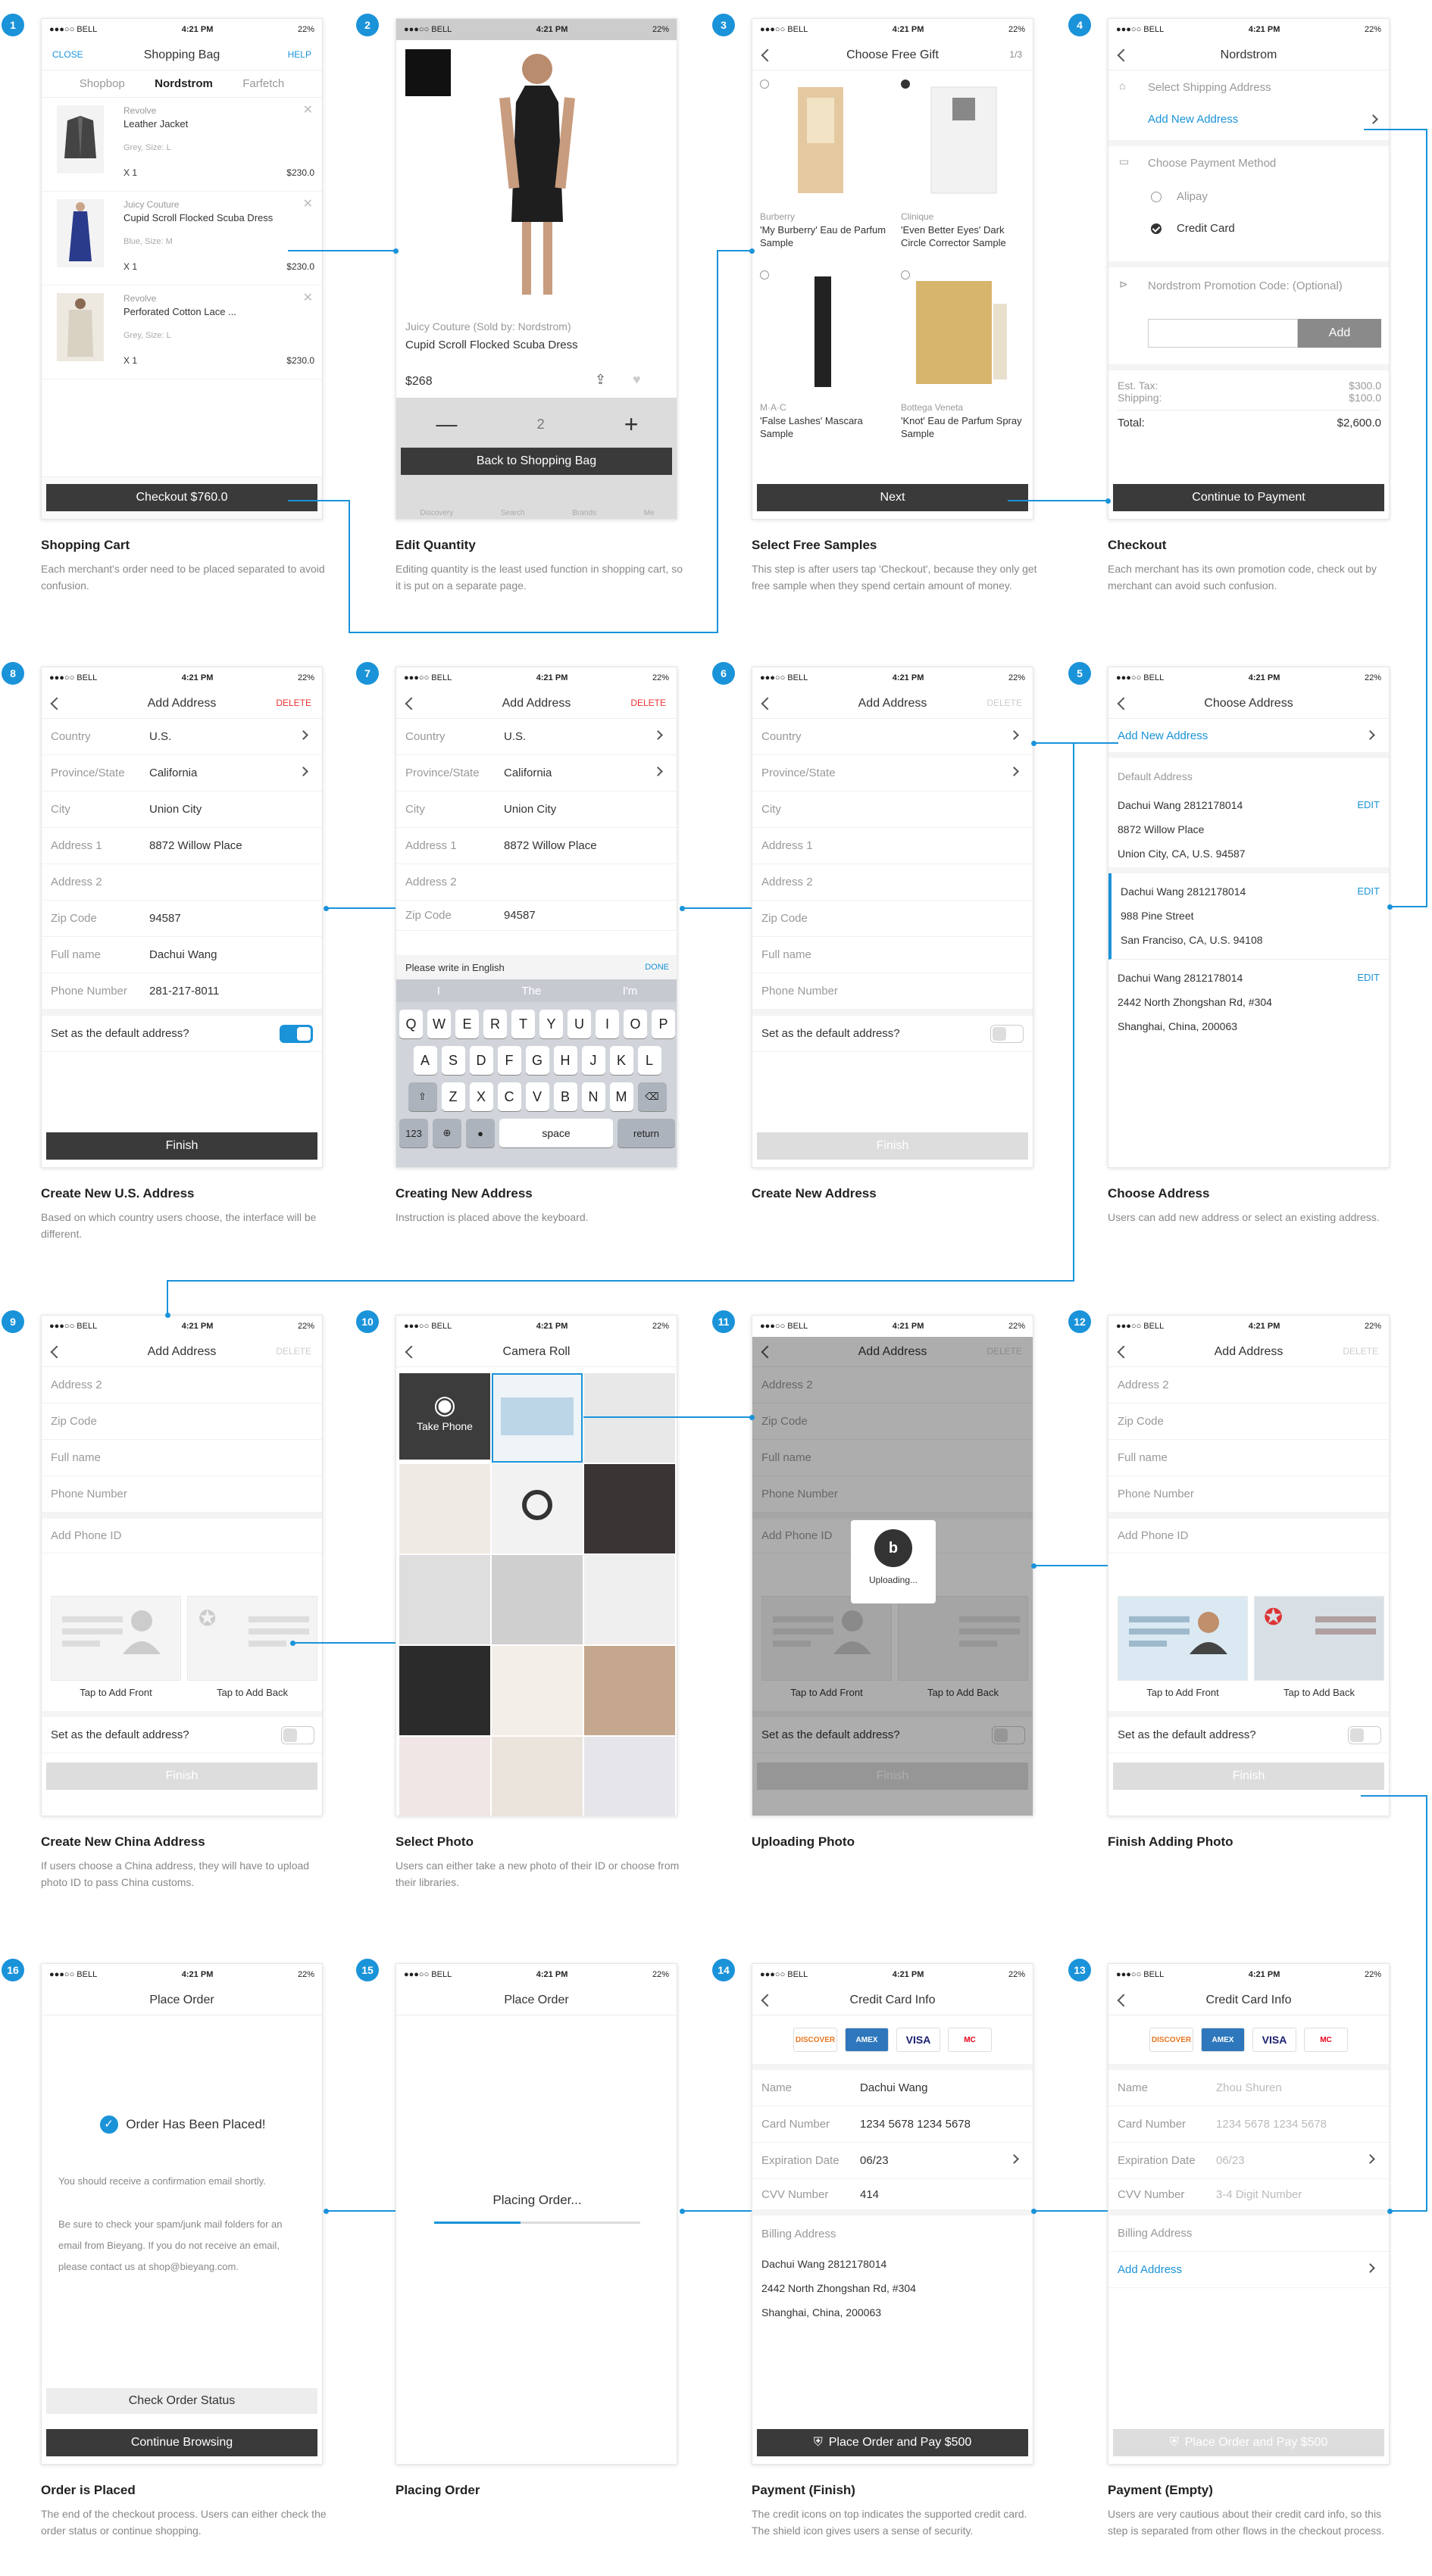 The image size is (1432, 2576). Describe the element at coordinates (649, 513) in the screenshot. I see `tab-me: Me` at that location.